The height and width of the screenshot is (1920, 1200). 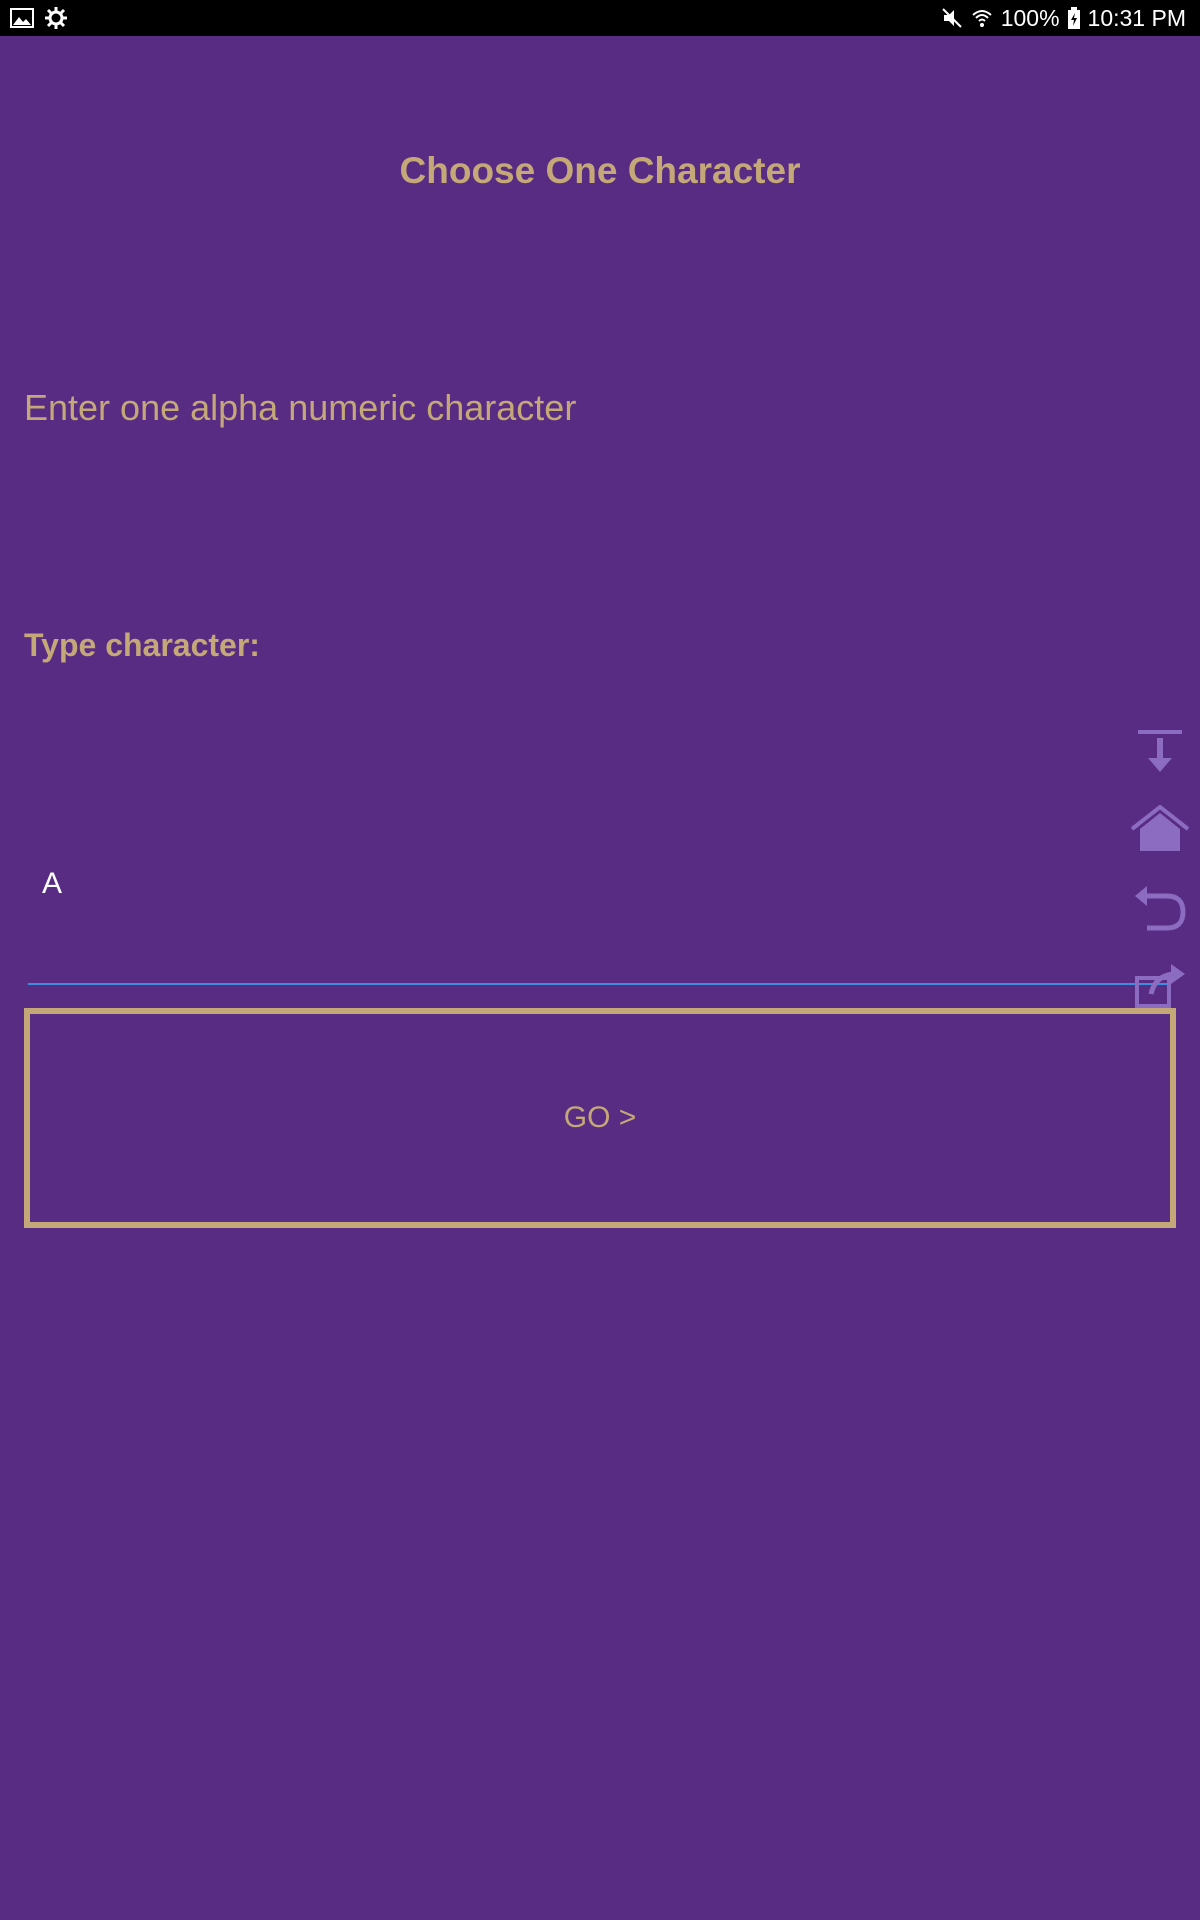 I want to click on status-time: 10:31 PM, so click(x=1136, y=17).